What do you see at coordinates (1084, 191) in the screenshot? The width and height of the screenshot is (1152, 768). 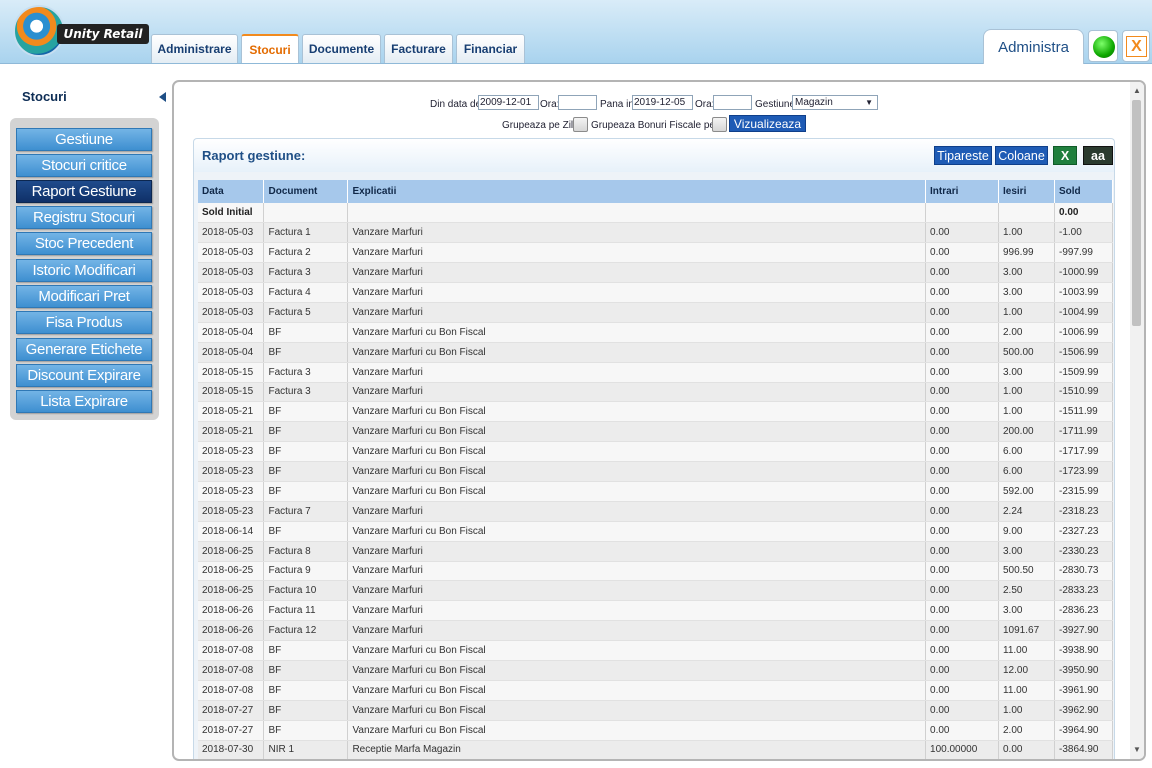 I see `col-header-sold: Sold` at bounding box center [1084, 191].